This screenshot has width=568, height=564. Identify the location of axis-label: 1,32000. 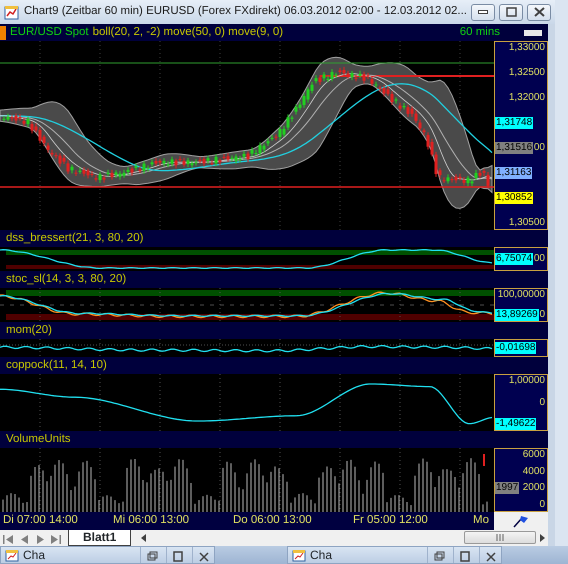
(526, 98).